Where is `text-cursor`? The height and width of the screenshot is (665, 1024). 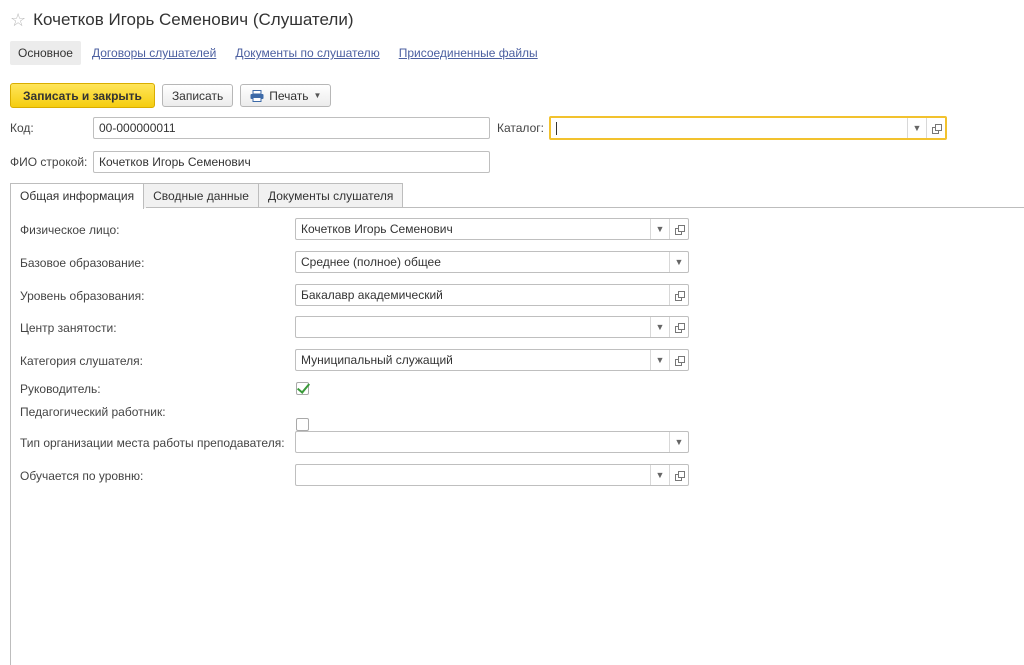
text-cursor is located at coordinates (556, 128).